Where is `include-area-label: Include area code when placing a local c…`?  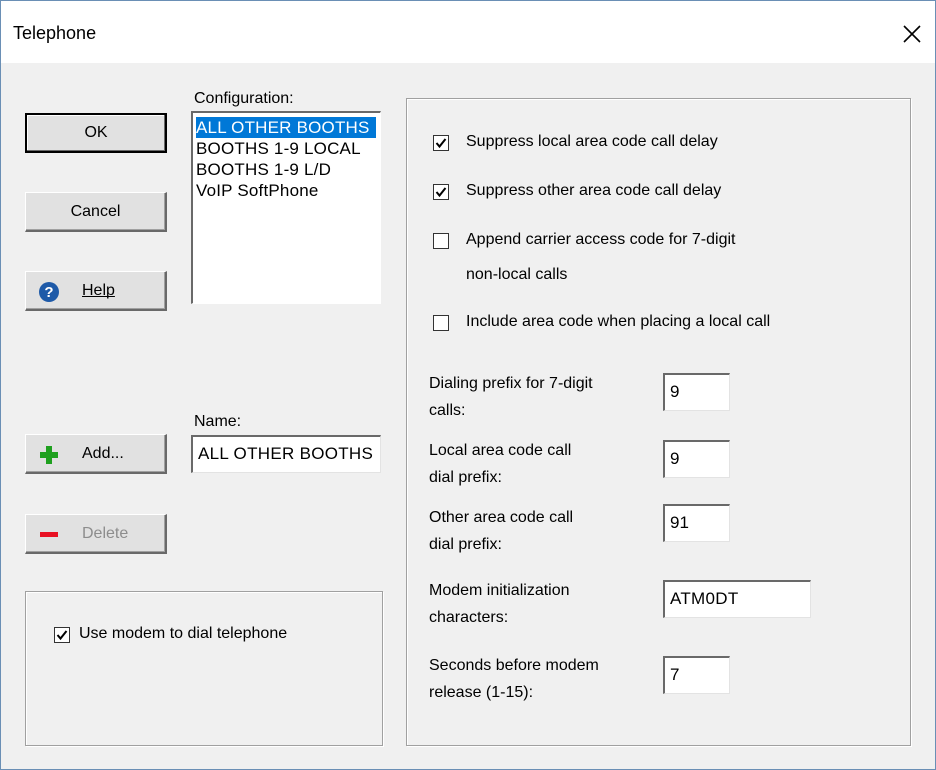
include-area-label: Include area code when placing a local c… is located at coordinates (618, 321).